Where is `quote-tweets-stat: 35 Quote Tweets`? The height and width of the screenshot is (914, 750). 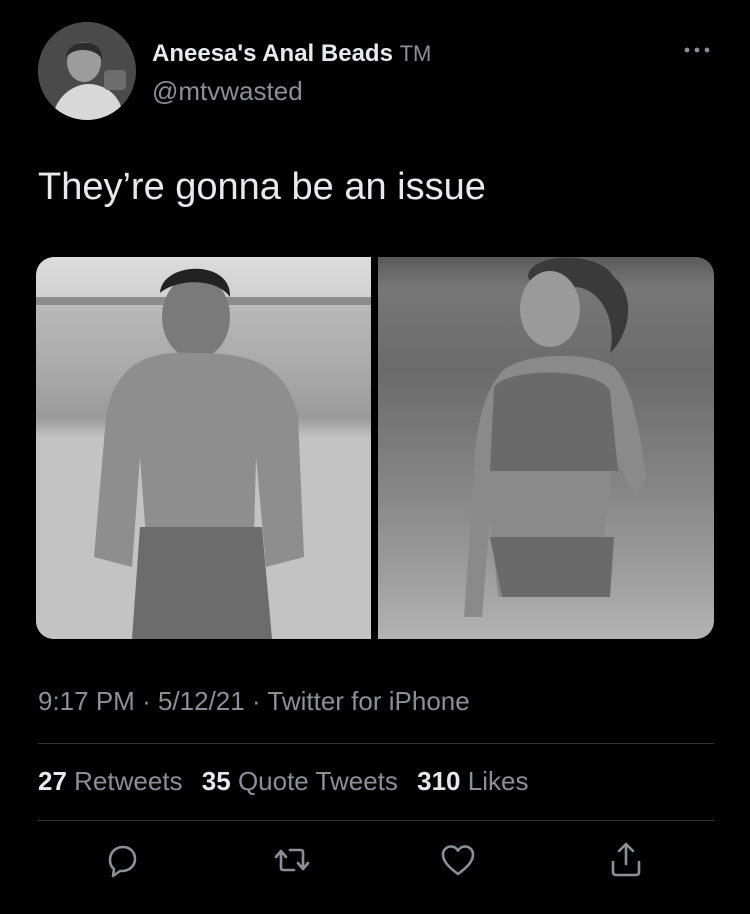 quote-tweets-stat: 35 Quote Tweets is located at coordinates (303, 781).